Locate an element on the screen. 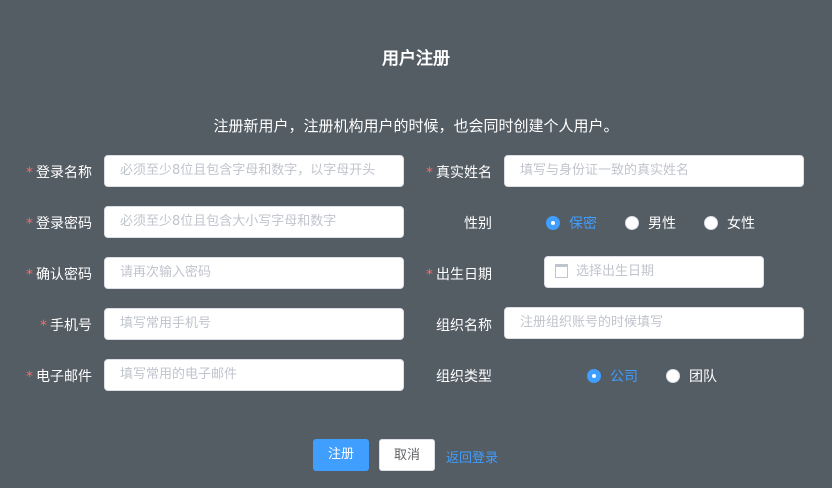 The width and height of the screenshot is (832, 488). username-input: 必须至少8位且包含字母和数字，以字母开头 is located at coordinates (254, 171).